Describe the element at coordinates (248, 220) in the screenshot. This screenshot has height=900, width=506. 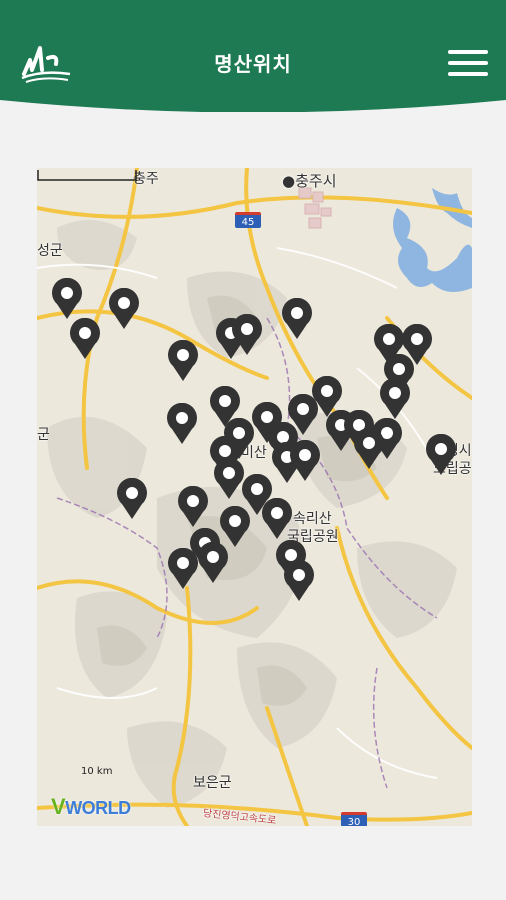
I see `highway-45-shield: 45` at that location.